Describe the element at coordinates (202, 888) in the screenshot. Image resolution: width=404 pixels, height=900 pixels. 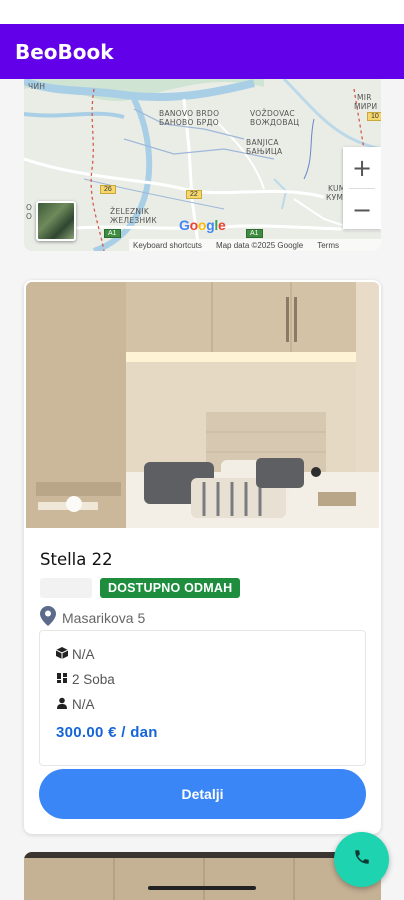
I see `home-indicator` at that location.